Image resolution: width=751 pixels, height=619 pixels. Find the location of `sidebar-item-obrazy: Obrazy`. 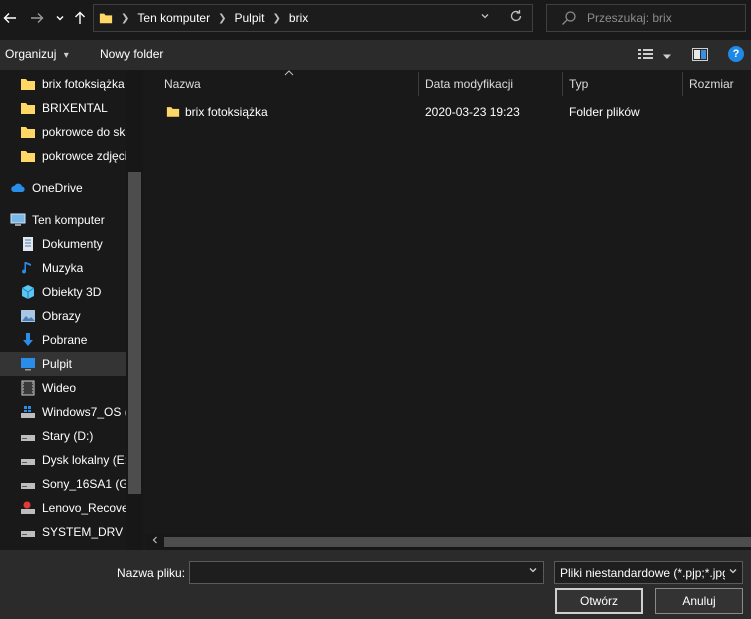

sidebar-item-obrazy: Obrazy is located at coordinates (63, 316).